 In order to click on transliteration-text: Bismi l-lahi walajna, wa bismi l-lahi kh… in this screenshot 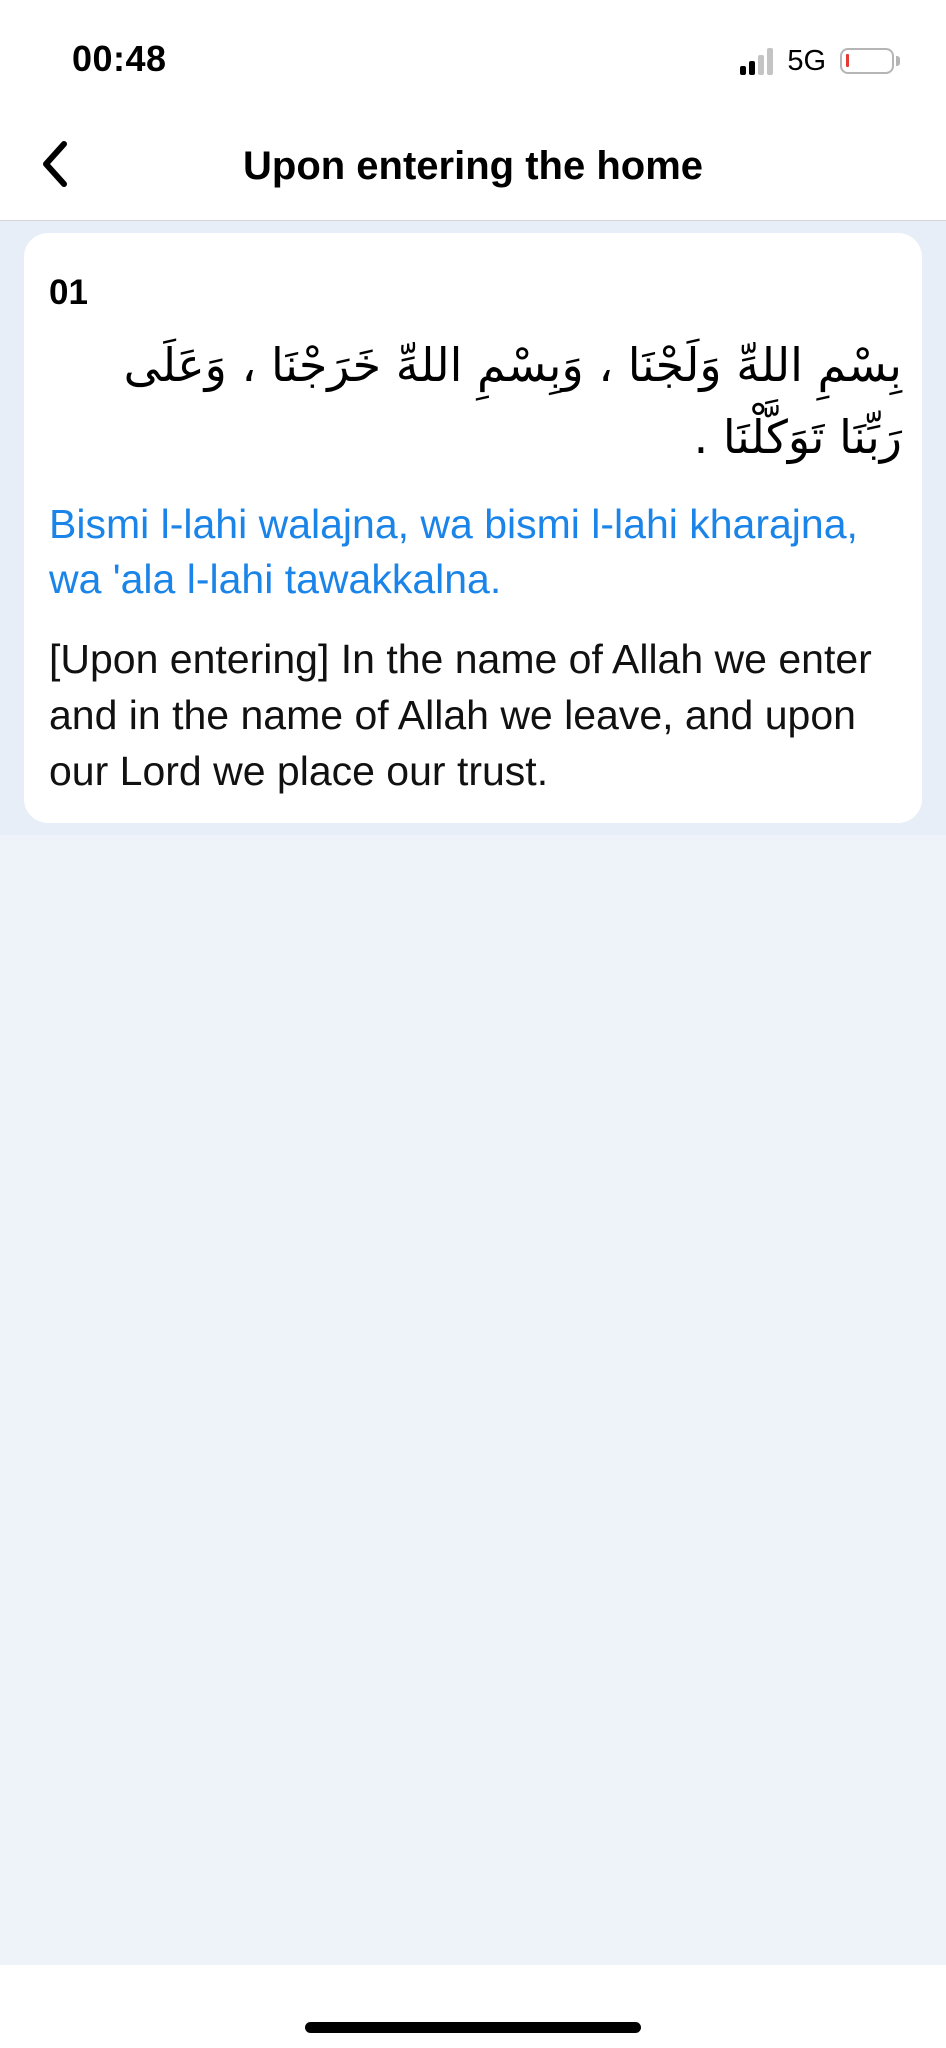, I will do `click(453, 551)`.